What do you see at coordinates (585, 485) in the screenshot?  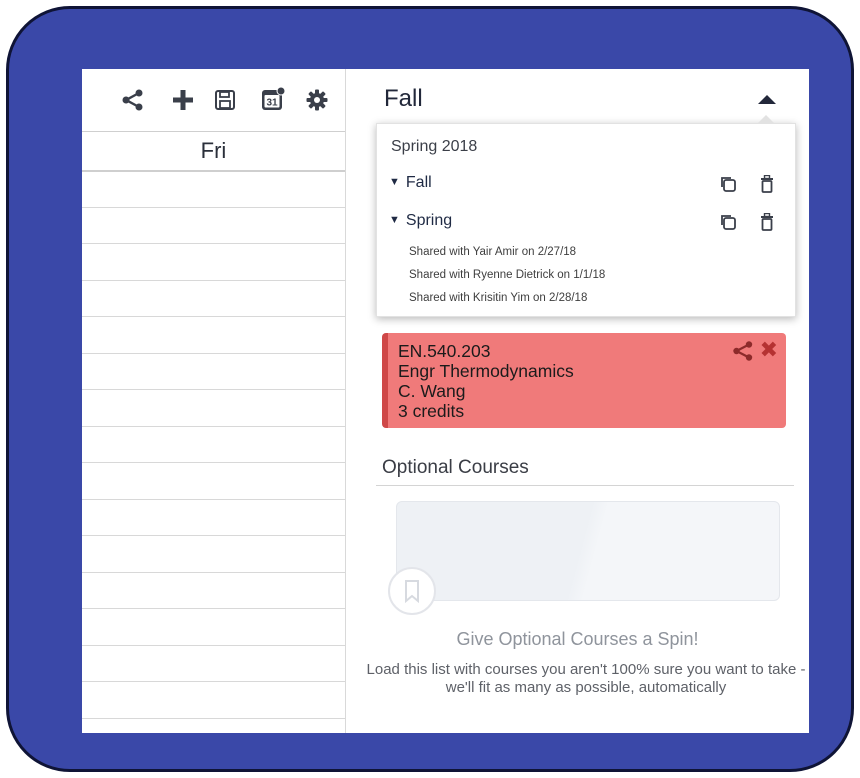 I see `divider` at bounding box center [585, 485].